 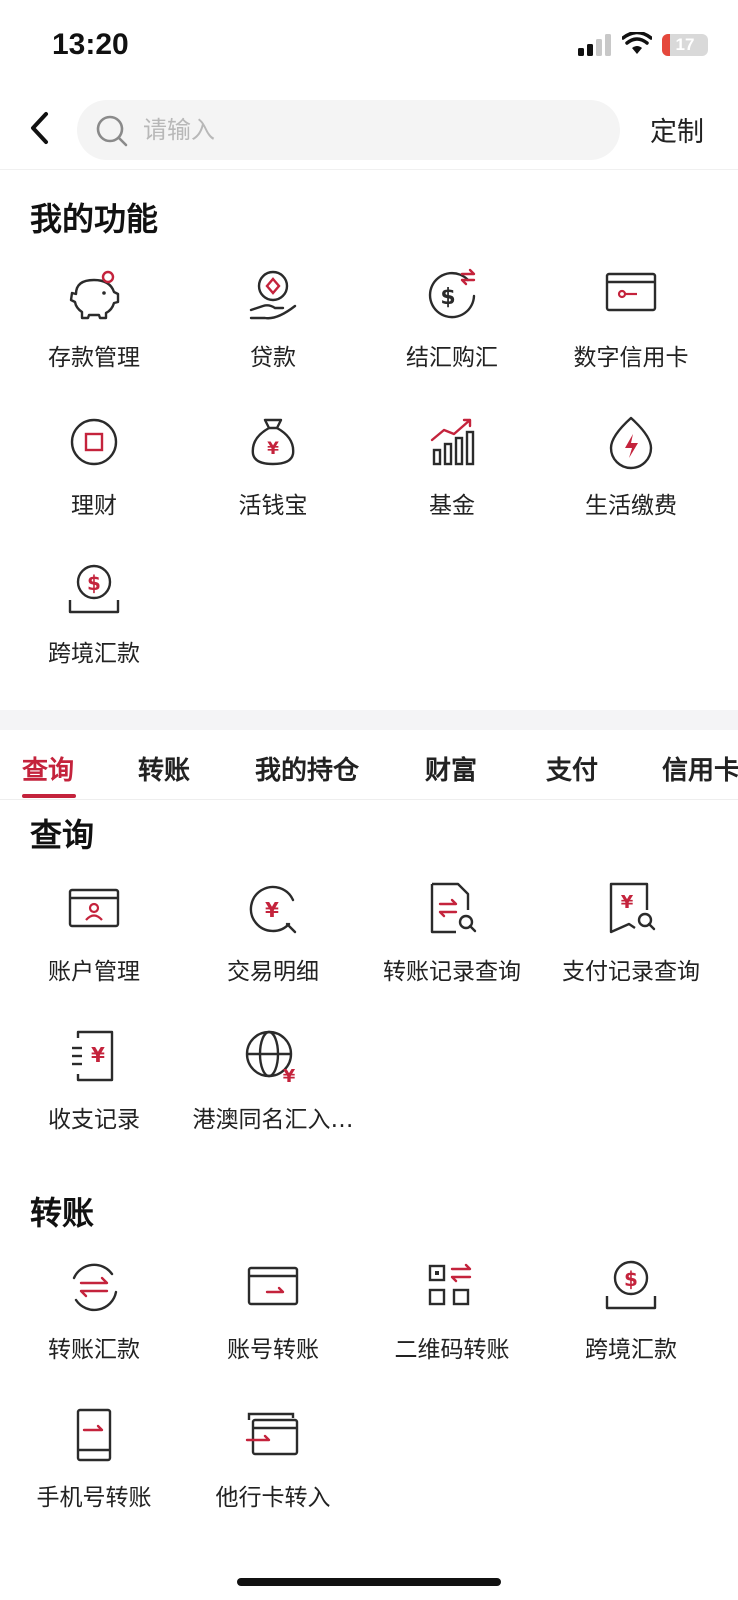 What do you see at coordinates (631, 443) in the screenshot?
I see `utility-bill-icon` at bounding box center [631, 443].